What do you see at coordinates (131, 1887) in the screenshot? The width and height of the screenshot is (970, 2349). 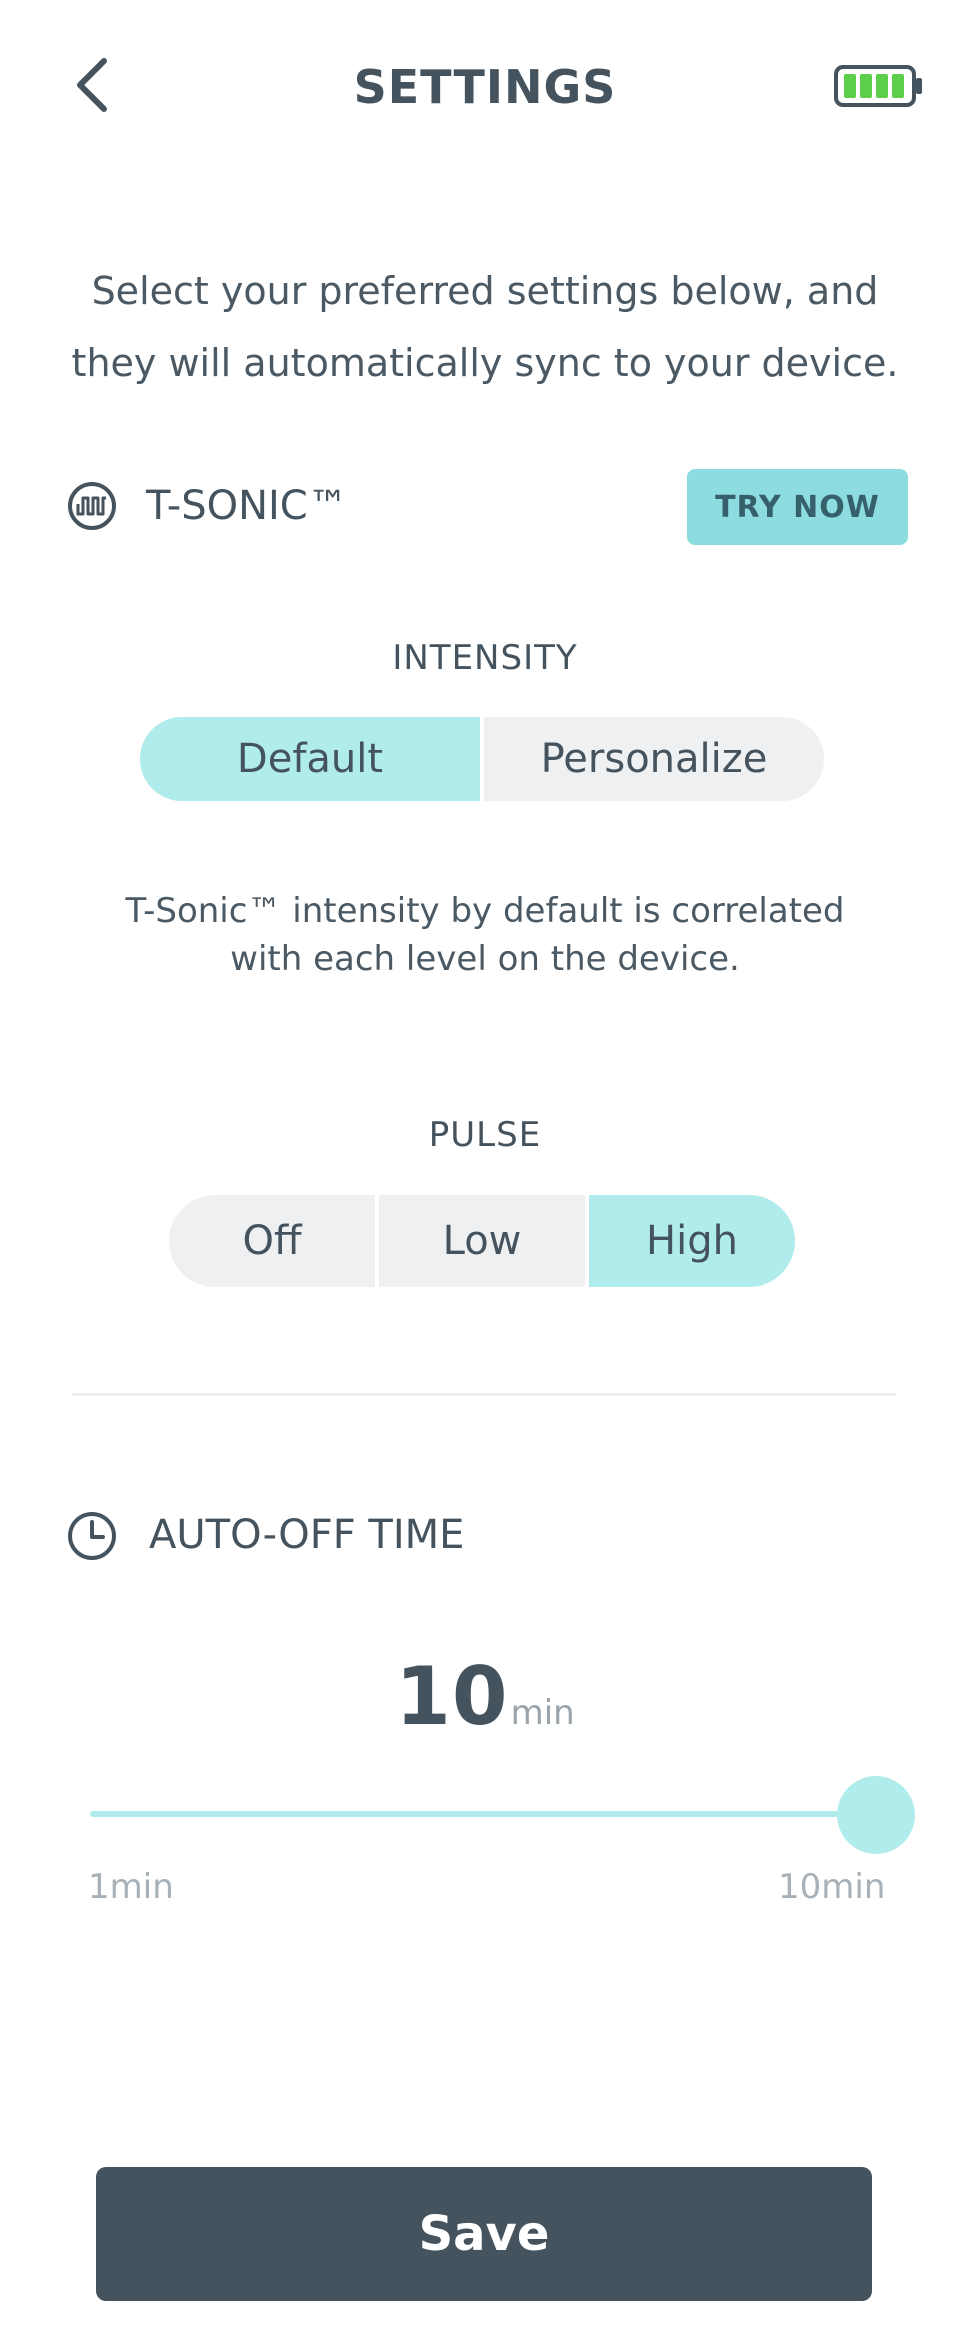 I see `slider-min-label: 1min` at bounding box center [131, 1887].